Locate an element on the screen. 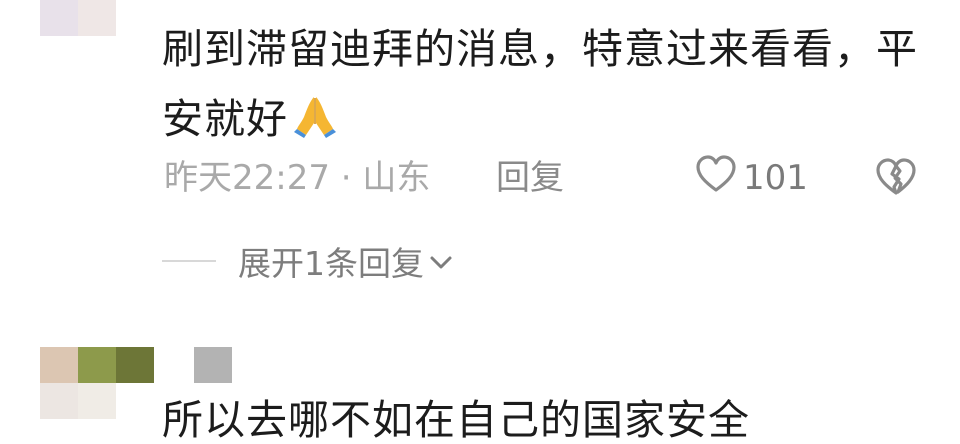 This screenshot has height=444, width=960. like-button: 101 is located at coordinates (751, 178).